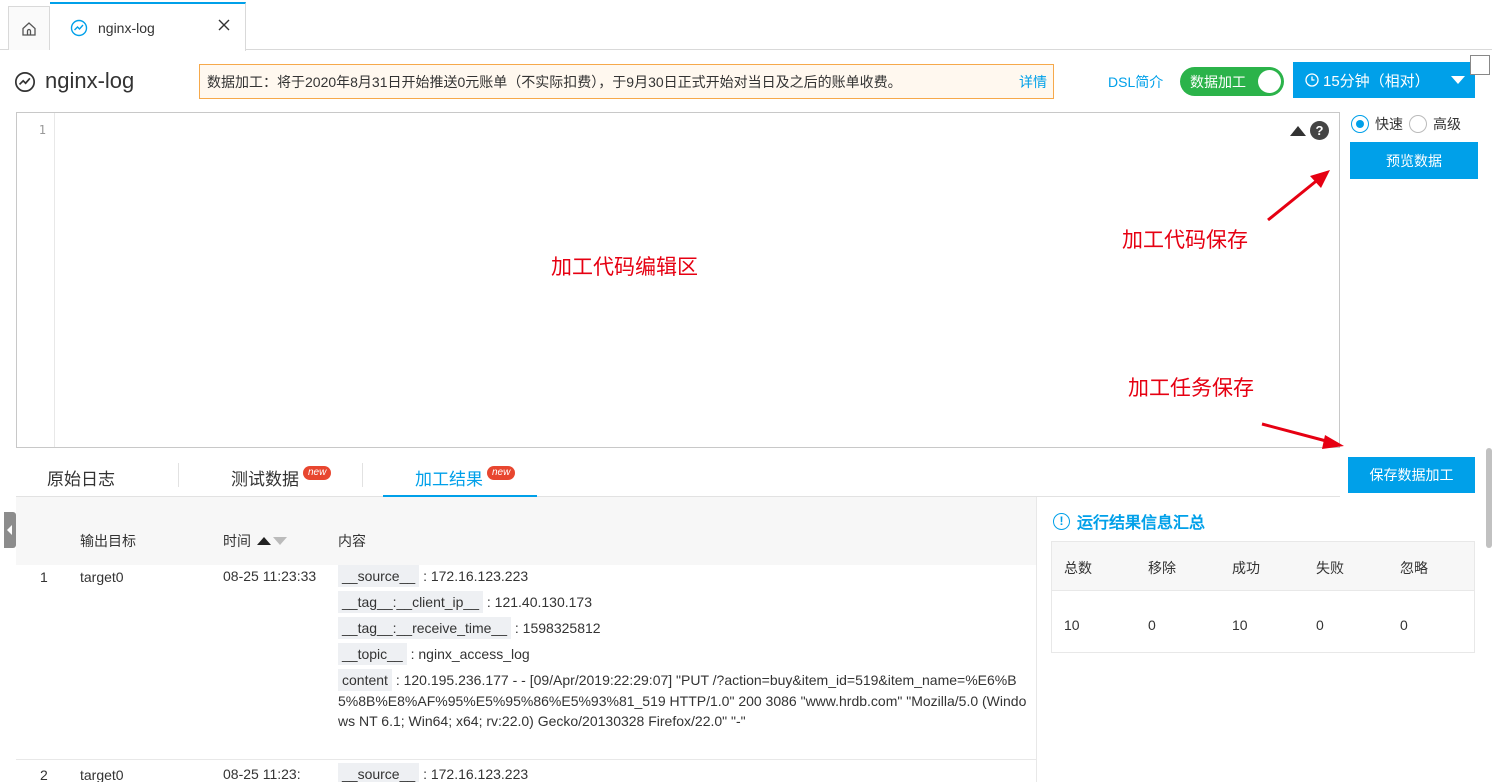  Describe the element at coordinates (1246, 568) in the screenshot. I see `summary-col: 成功` at that location.